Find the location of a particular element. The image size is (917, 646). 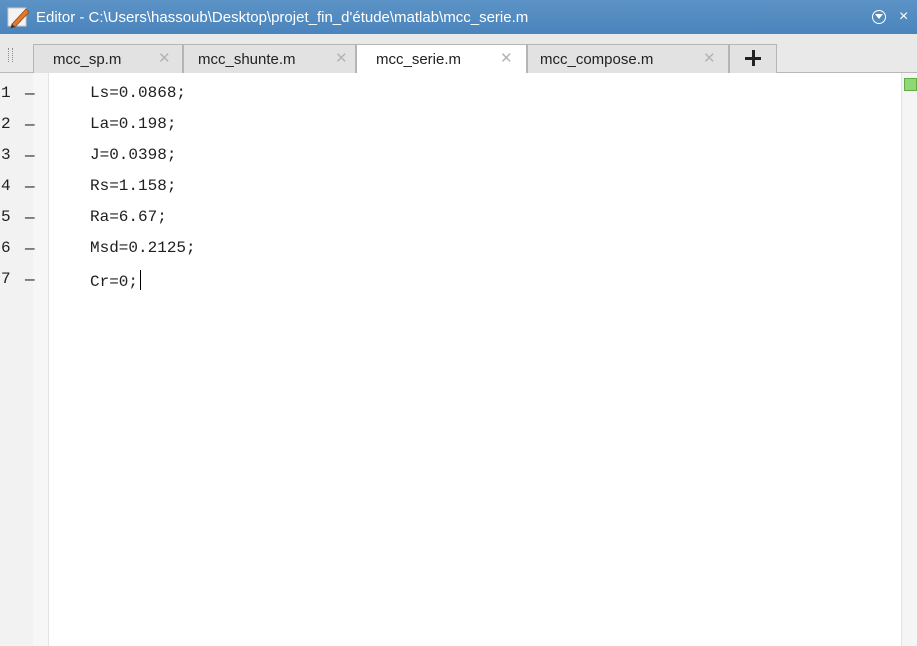

line-number: 6 is located at coordinates (6, 248).